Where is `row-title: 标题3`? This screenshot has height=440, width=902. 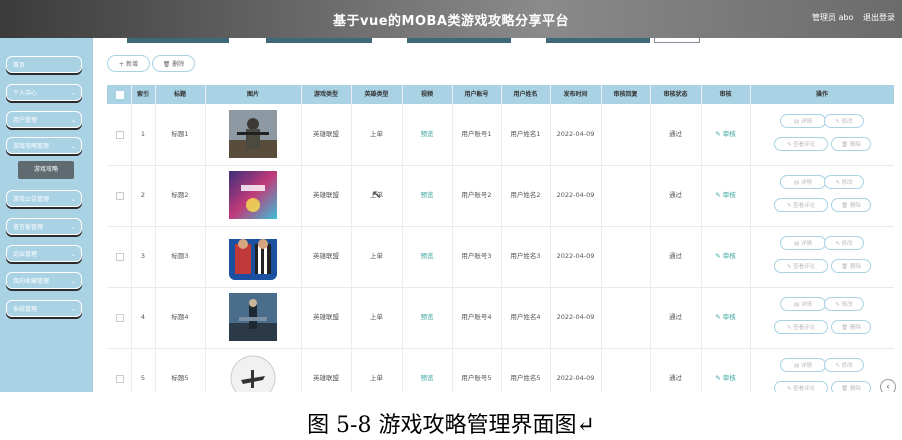
row-title: 标题3 is located at coordinates (180, 256).